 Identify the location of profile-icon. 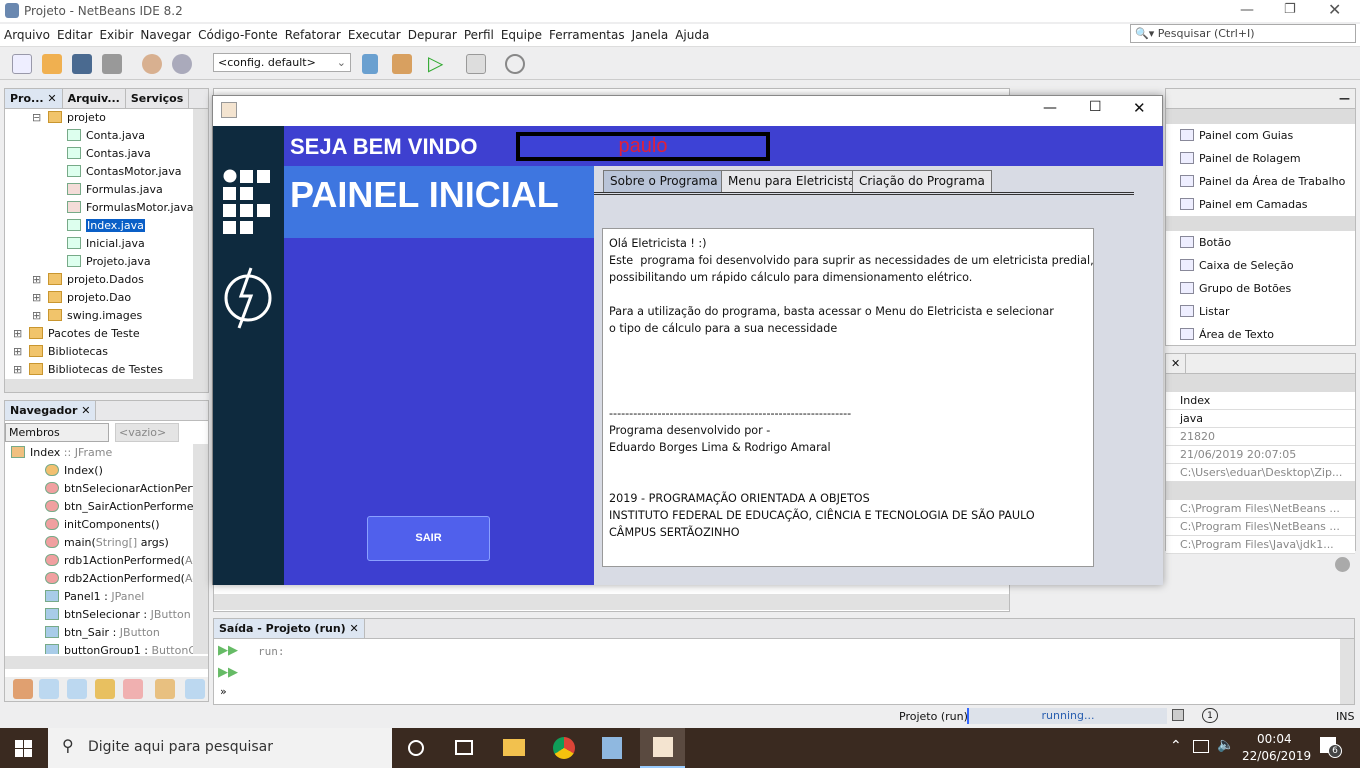
(515, 64).